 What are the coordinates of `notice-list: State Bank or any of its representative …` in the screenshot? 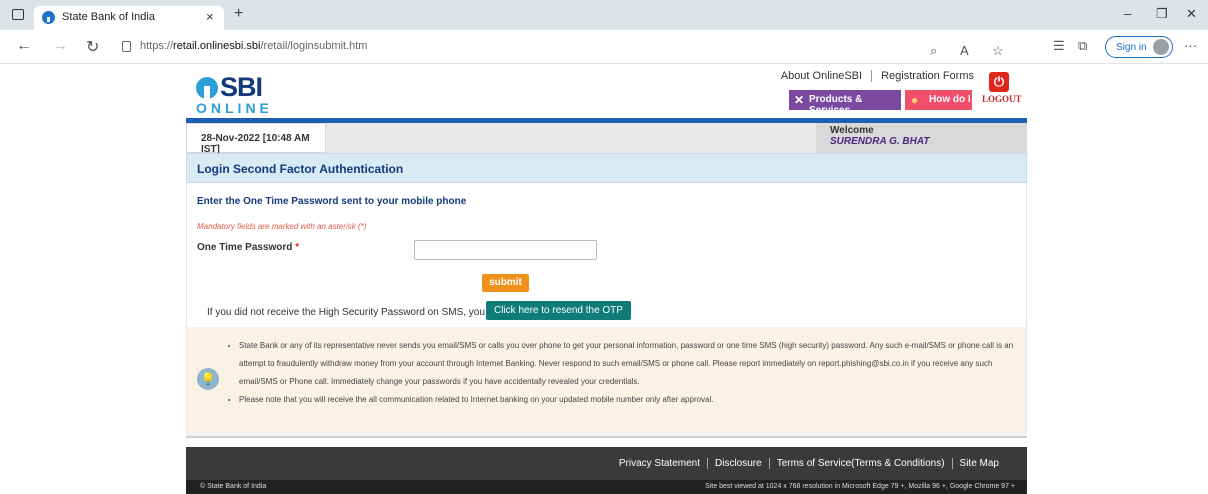 It's located at (629, 373).